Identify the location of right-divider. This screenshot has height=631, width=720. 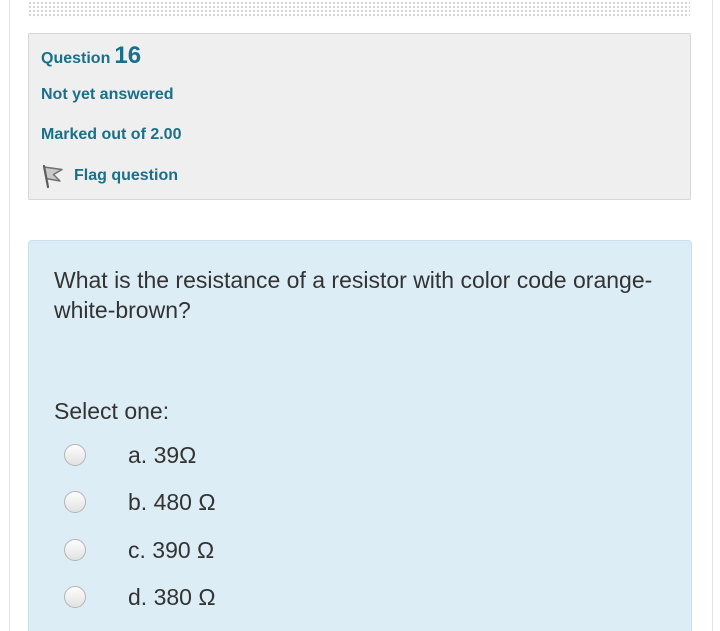
(712, 315).